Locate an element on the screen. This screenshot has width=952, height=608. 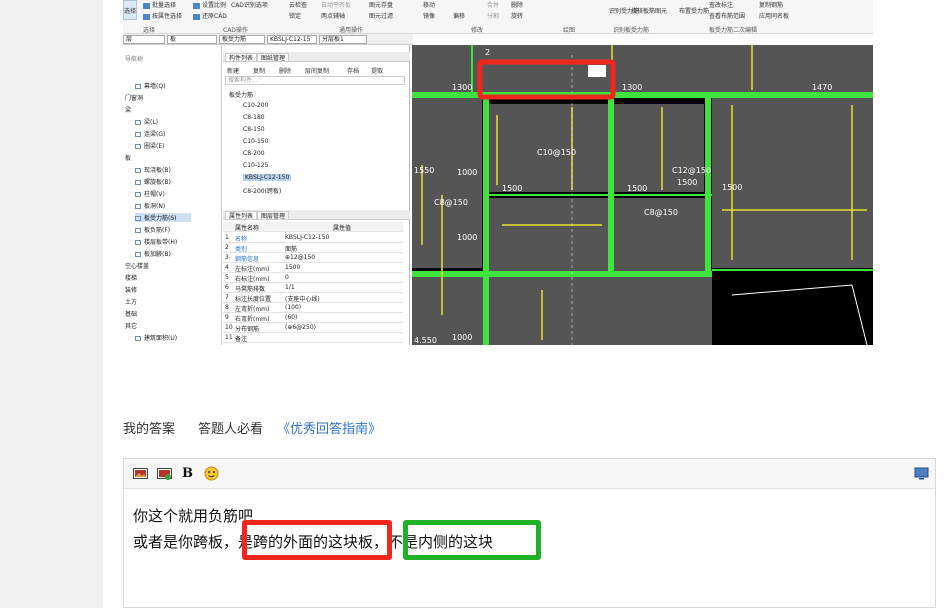
property-value: (100) is located at coordinates (293, 307).